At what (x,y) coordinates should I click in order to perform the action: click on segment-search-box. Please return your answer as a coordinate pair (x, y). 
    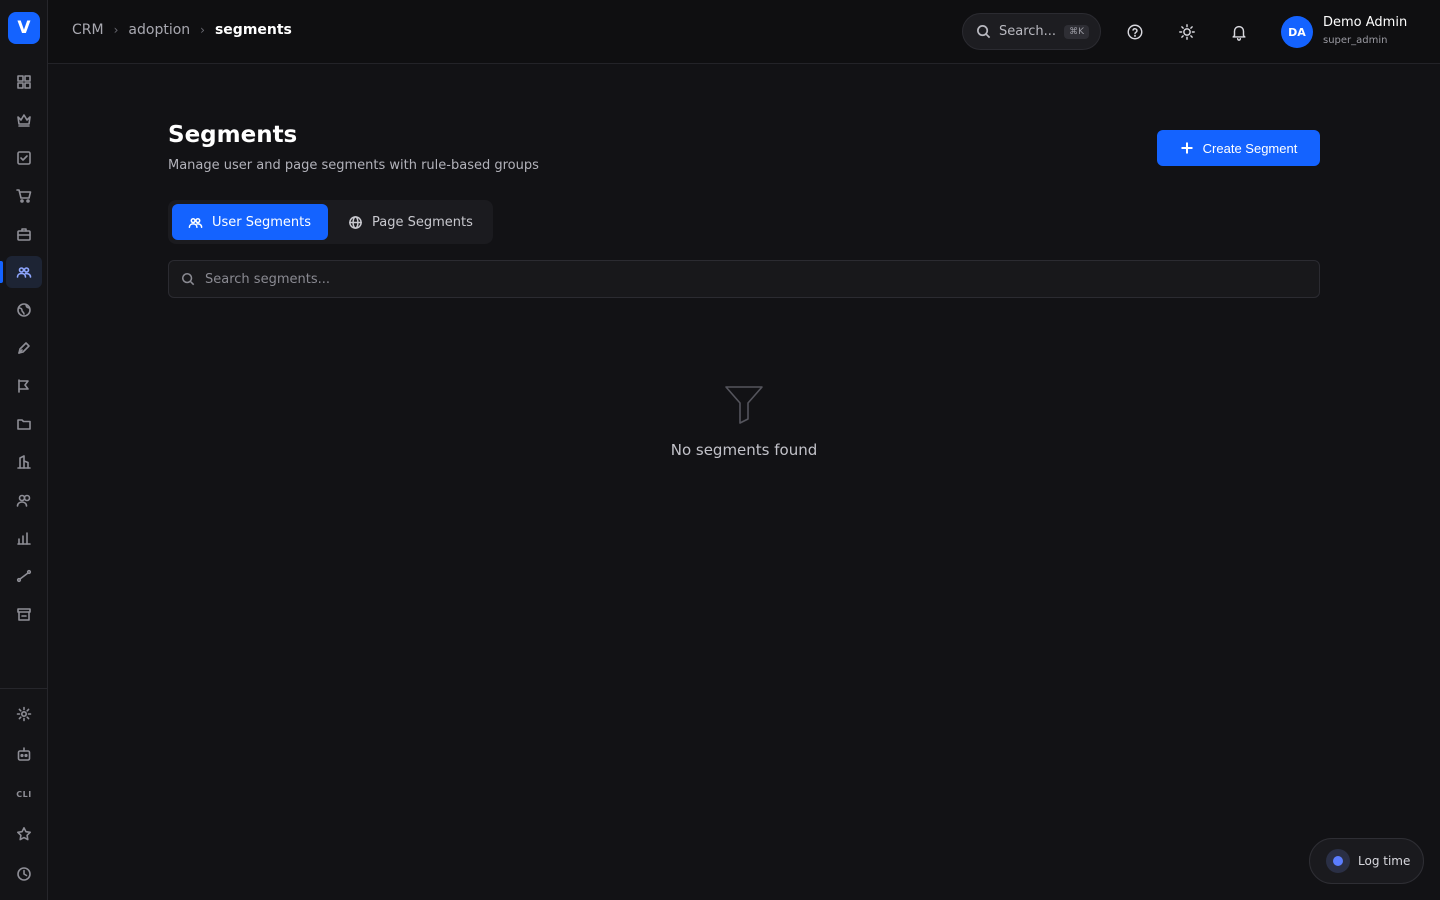
    Looking at the image, I should click on (744, 279).